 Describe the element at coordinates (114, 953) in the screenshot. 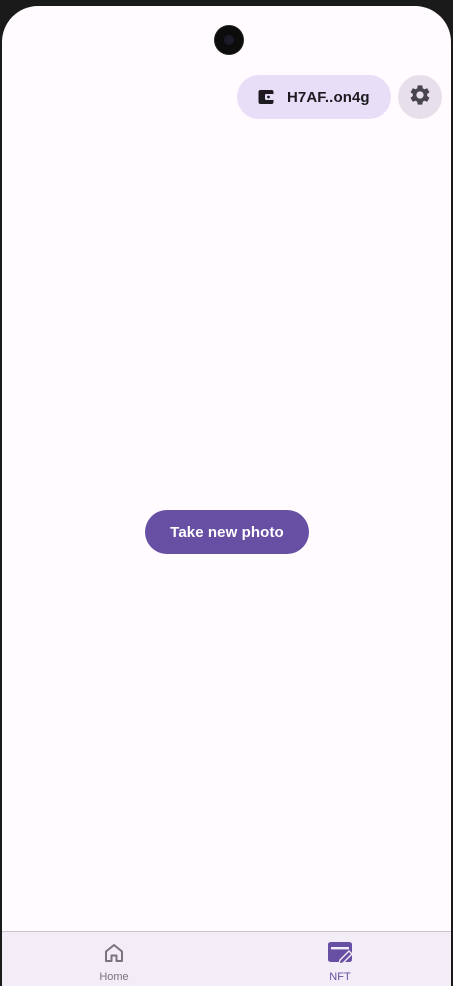

I see `home-icon` at that location.